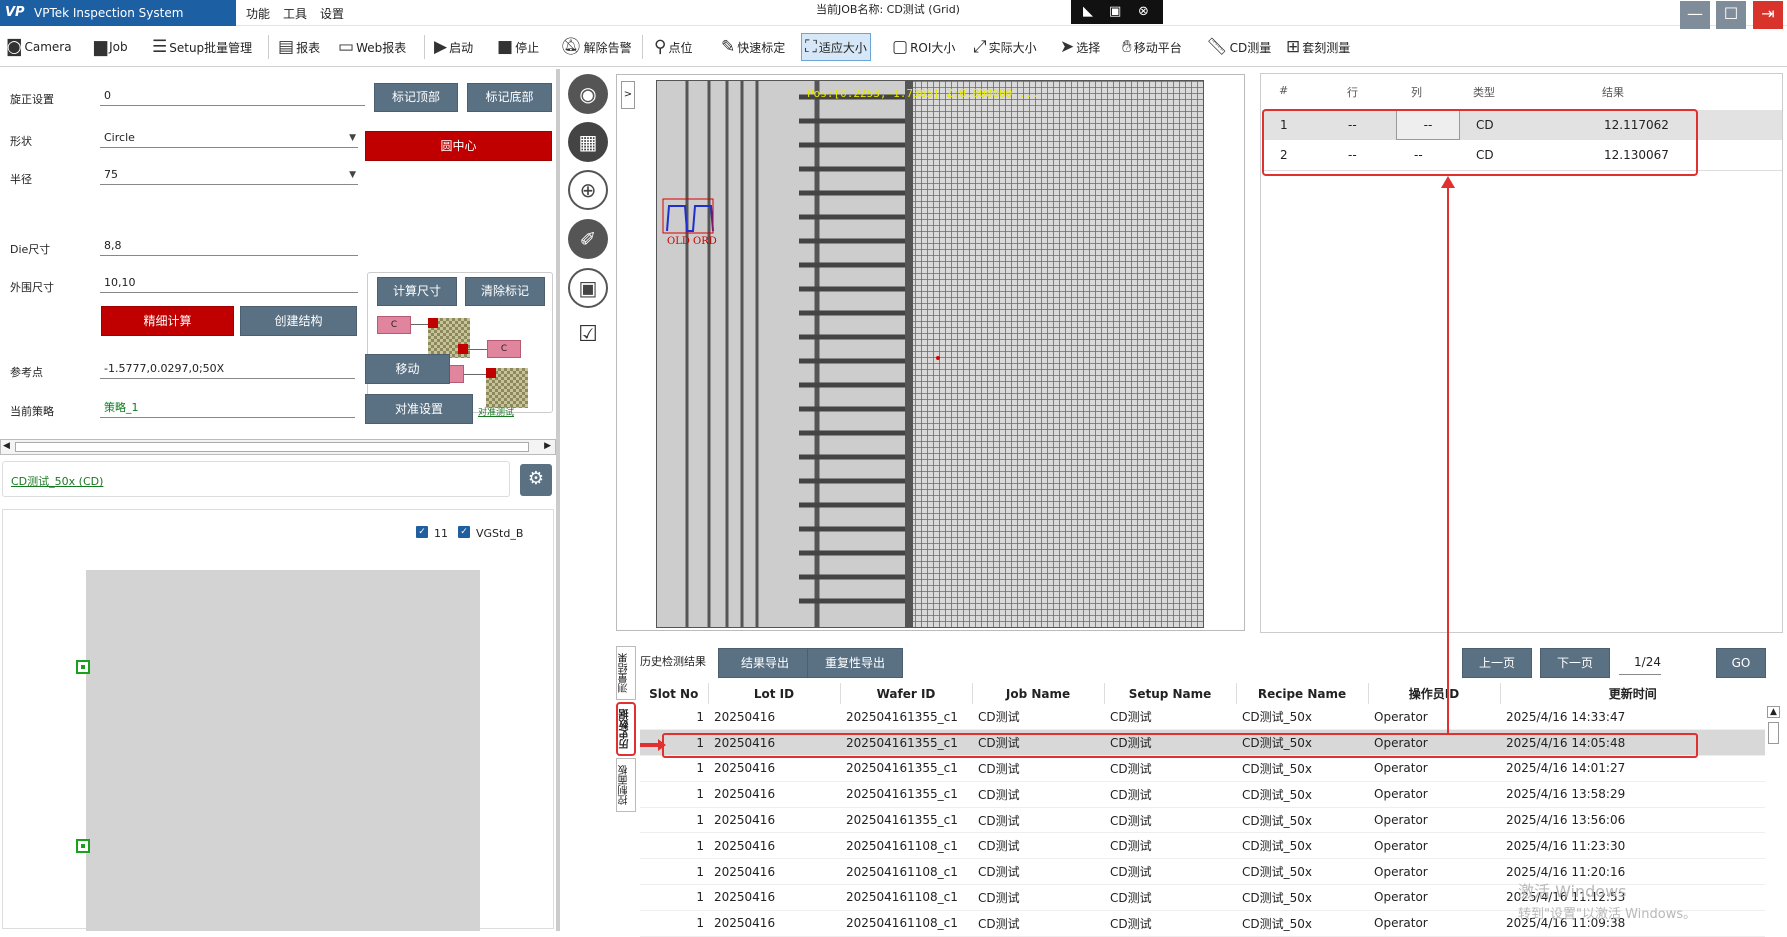 This screenshot has width=1787, height=937. What do you see at coordinates (258, 13) in the screenshot?
I see `menu-function: 功能` at bounding box center [258, 13].